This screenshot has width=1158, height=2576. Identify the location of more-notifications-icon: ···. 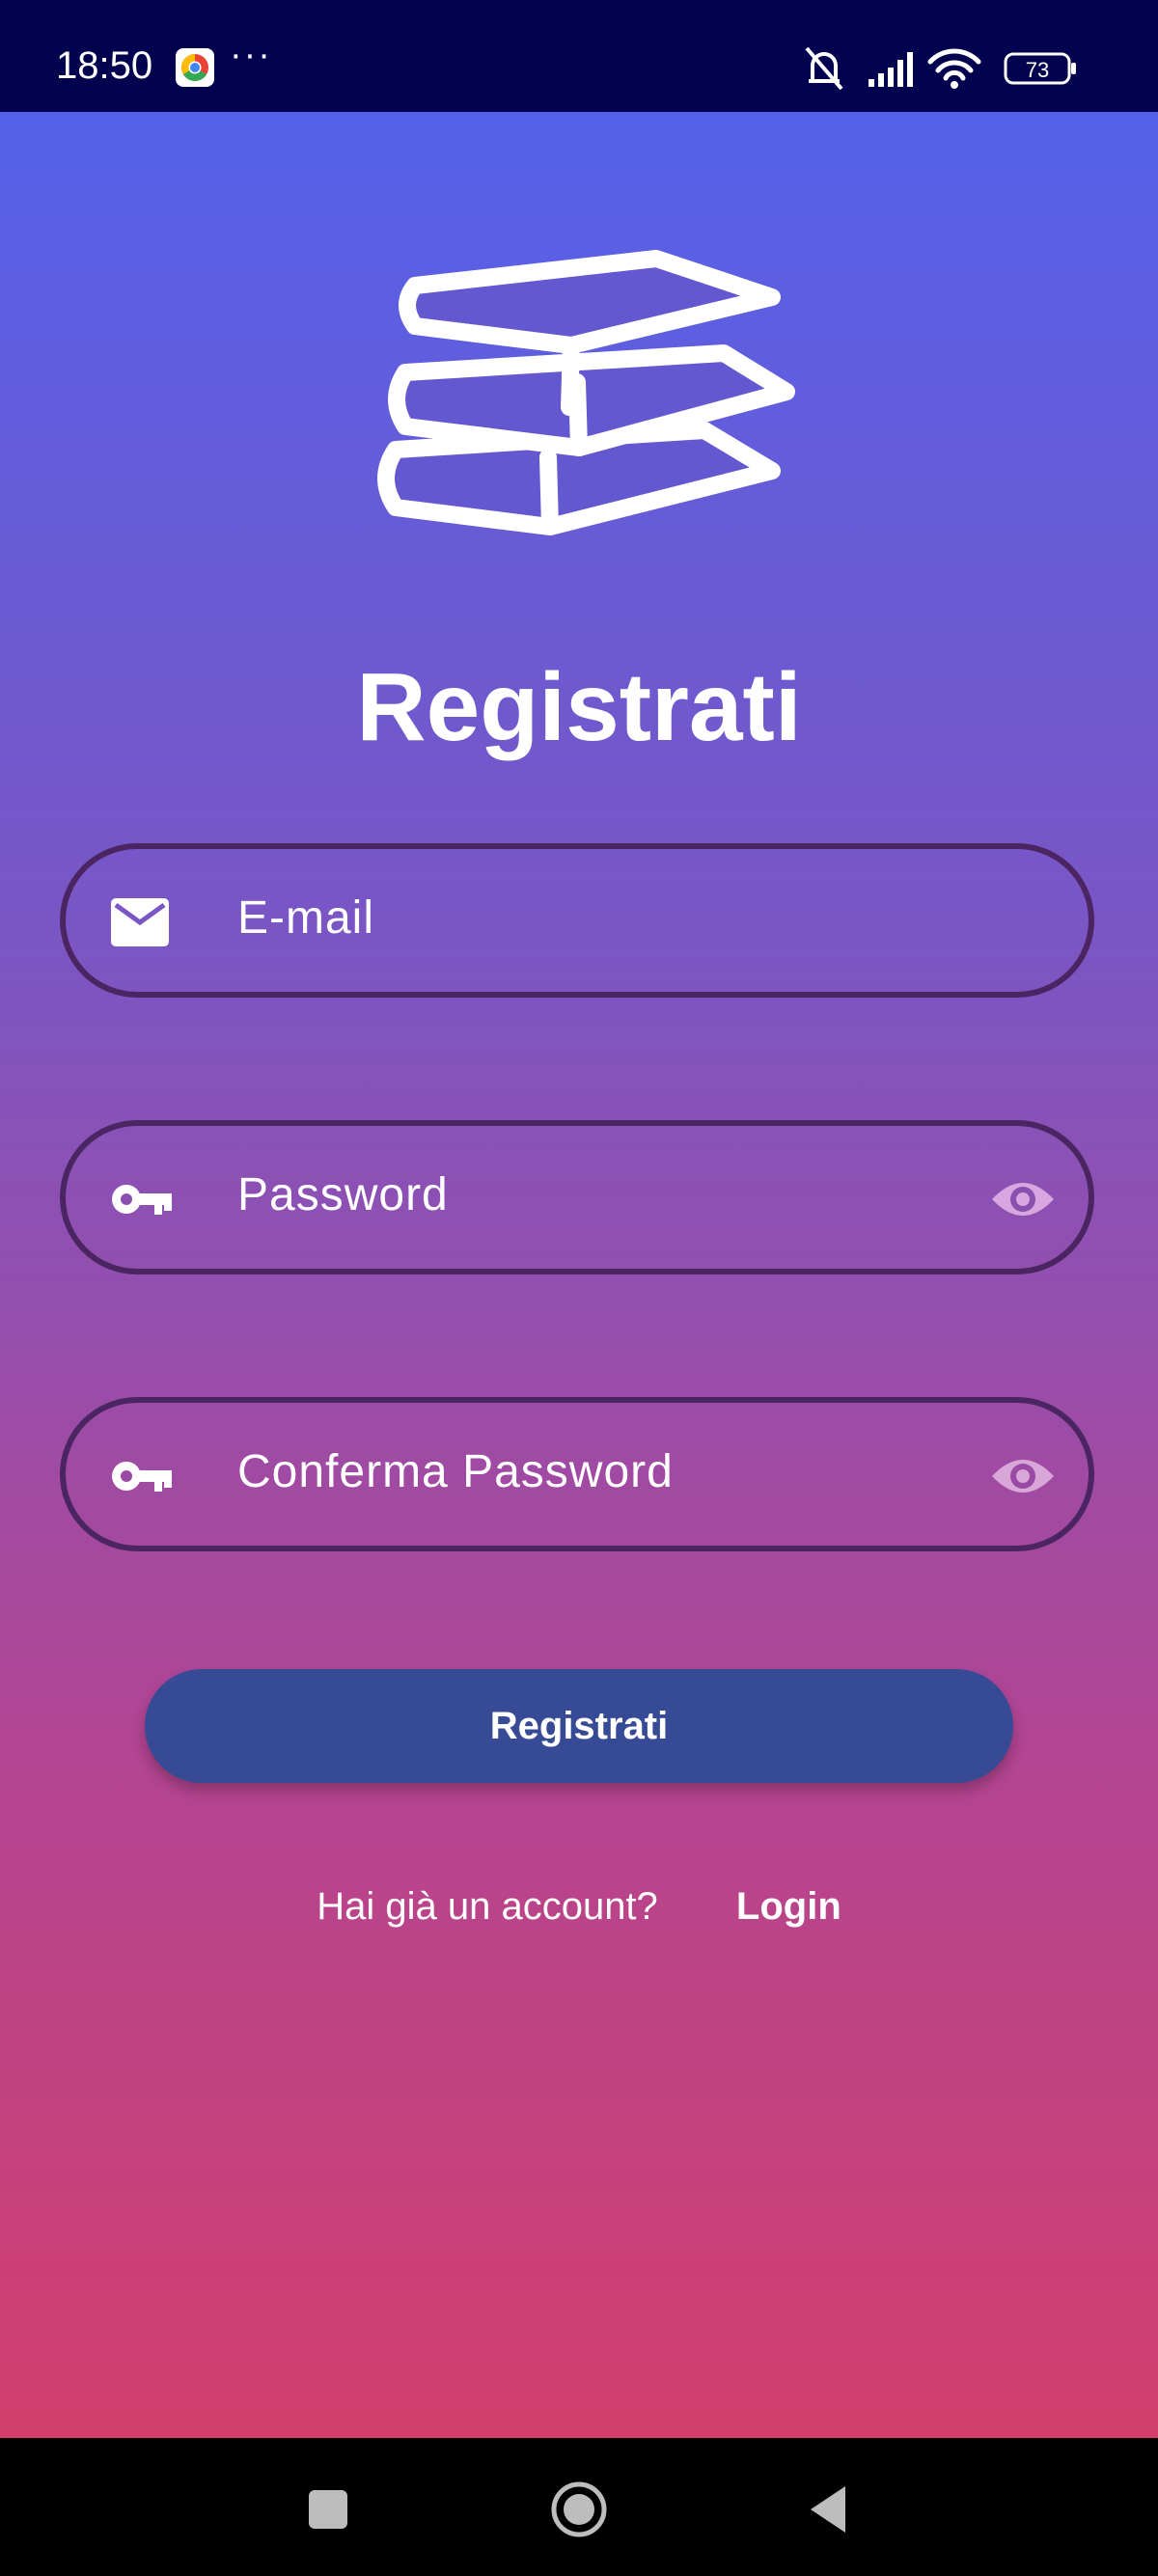
(251, 55).